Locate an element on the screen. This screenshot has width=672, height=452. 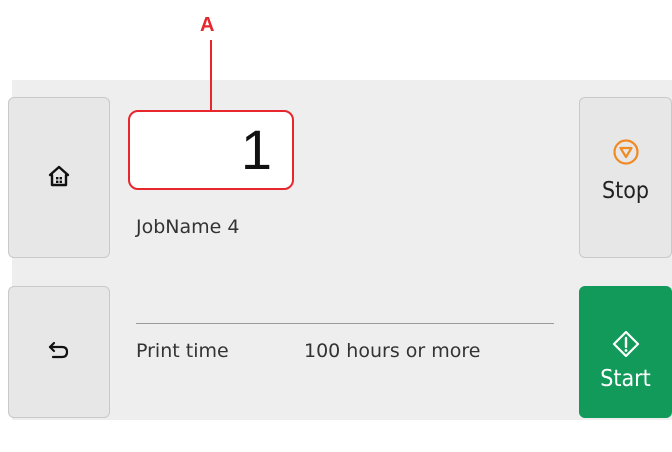
print-time-label: Print time is located at coordinates (182, 351).